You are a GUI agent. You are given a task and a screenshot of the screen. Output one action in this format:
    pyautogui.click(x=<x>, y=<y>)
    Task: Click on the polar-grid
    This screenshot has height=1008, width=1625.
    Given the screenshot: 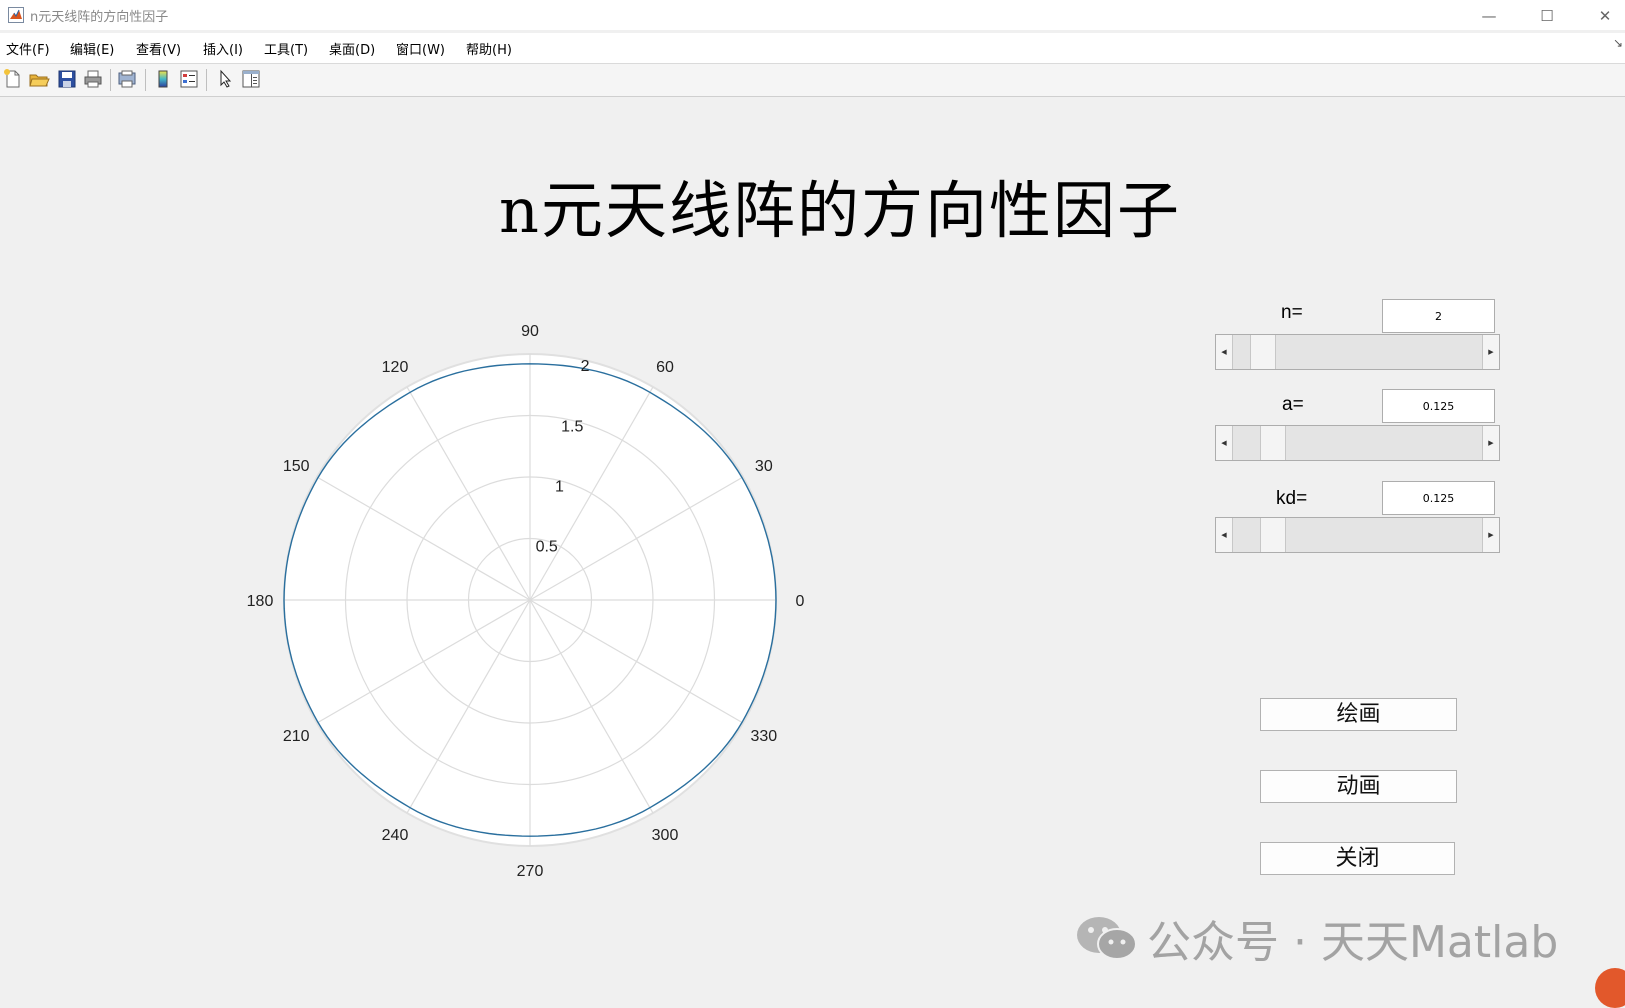 What is the action you would take?
    pyautogui.click(x=530, y=600)
    